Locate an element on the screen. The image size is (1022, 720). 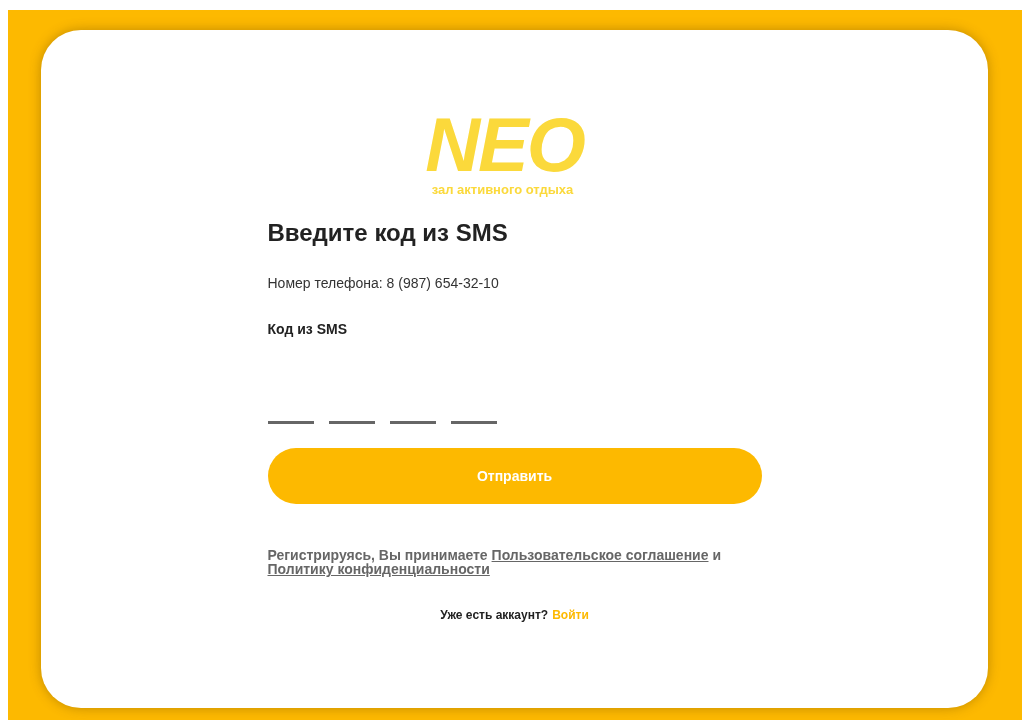
login-prompt: Уже есть аккаунт? is located at coordinates (494, 615).